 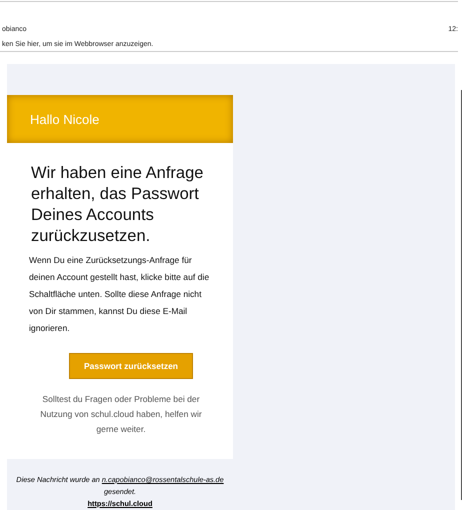 What do you see at coordinates (119, 294) in the screenshot?
I see `email-body-text: Wenn Du eine Zurücksetzungs-Anfrage für deinen Account gestellt hast, klicke bitte auf die Schaltfläche unten. Sollte diese Anfrage nicht von Dir stammen, kannst Du diese E-Mail ignorieren.` at bounding box center [119, 294].